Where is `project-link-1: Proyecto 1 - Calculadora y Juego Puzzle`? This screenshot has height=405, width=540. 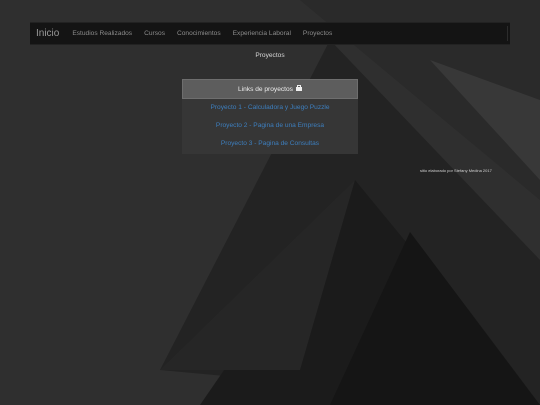 project-link-1: Proyecto 1 - Calculadora y Juego Puzzle is located at coordinates (270, 108).